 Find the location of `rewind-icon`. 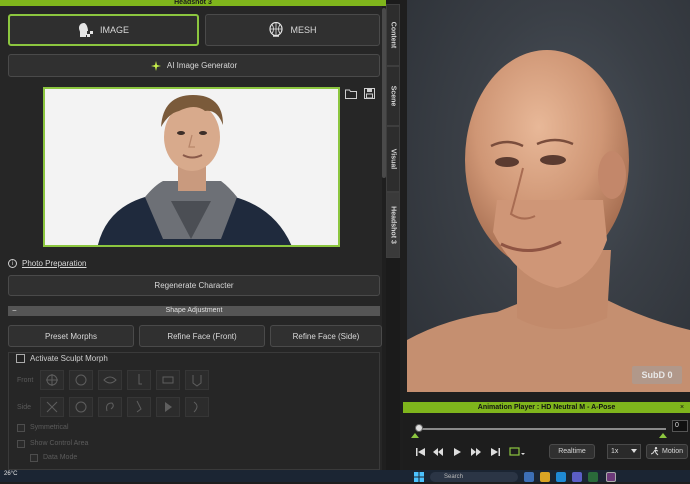

rewind-icon is located at coordinates (438, 452).